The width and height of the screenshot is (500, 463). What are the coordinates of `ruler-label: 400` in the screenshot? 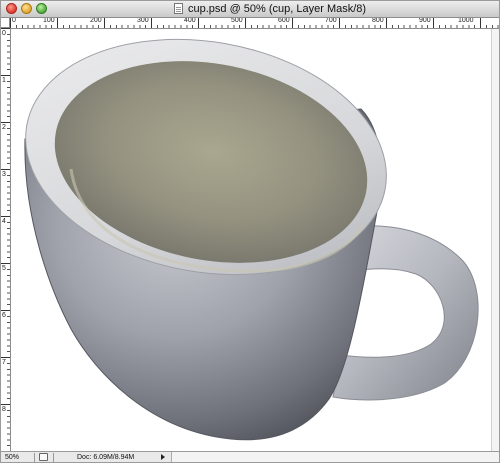 It's located at (190, 21).